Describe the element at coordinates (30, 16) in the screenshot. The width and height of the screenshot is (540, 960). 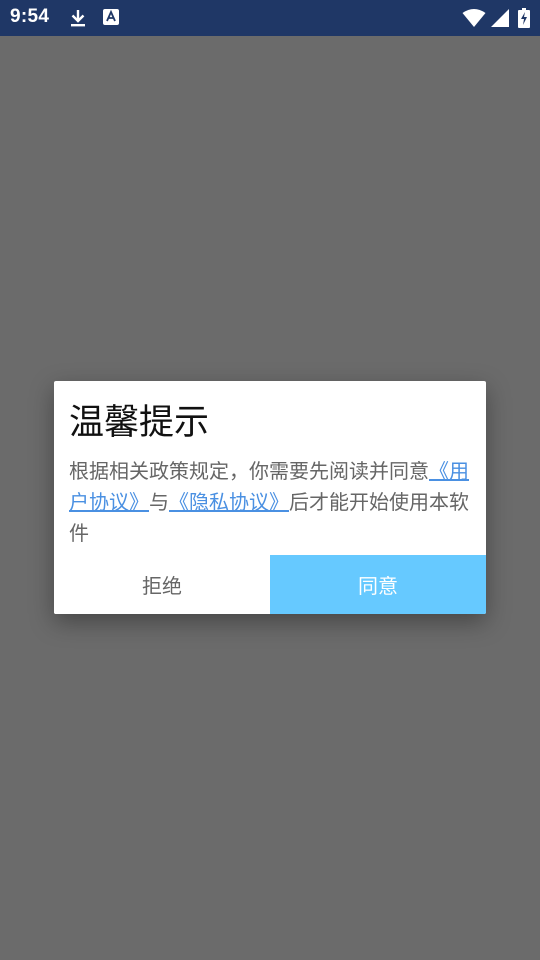
I see `status-time: 9:54` at that location.